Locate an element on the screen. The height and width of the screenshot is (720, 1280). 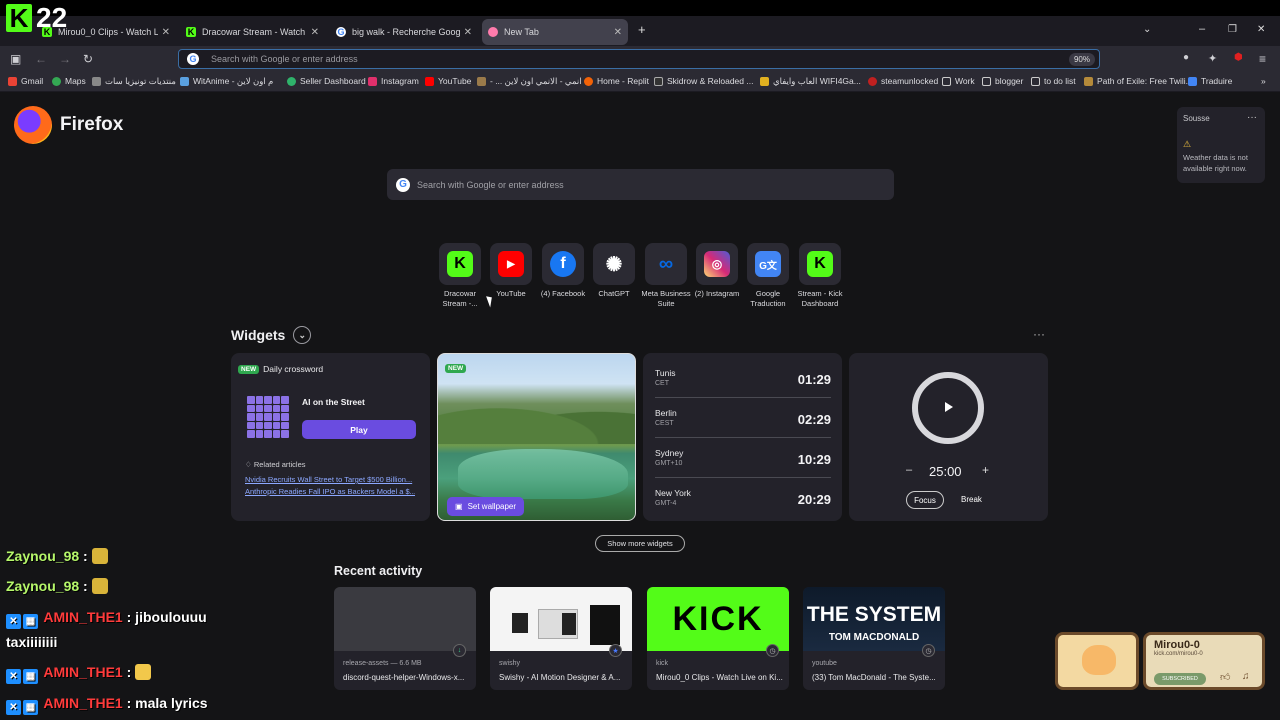
google-icon: G is located at coordinates (403, 184).